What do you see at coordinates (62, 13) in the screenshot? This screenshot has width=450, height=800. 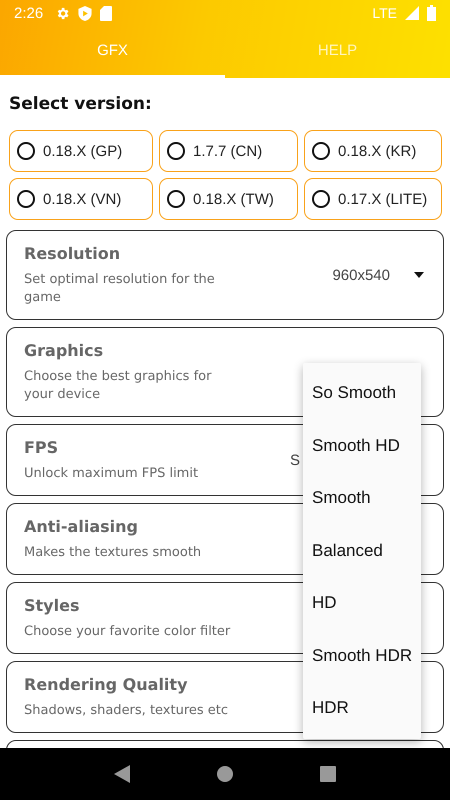 I see `settings-icon` at bounding box center [62, 13].